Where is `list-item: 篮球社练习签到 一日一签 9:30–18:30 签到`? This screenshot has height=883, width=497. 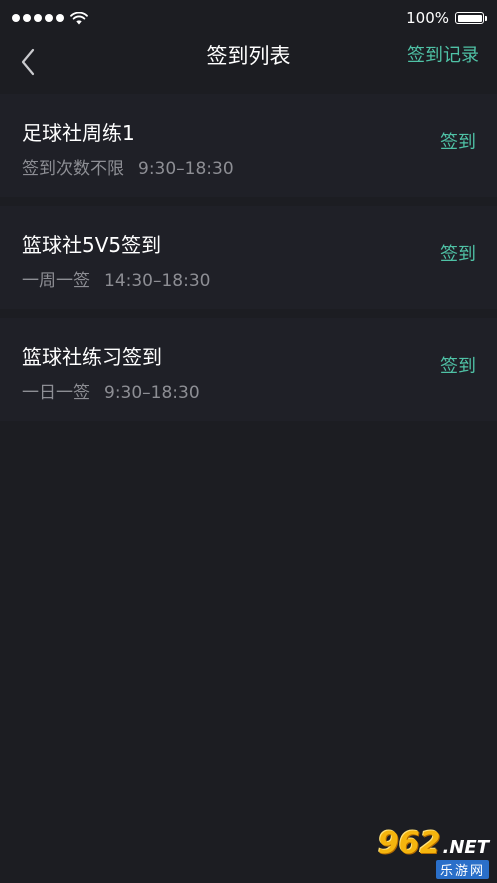
list-item: 篮球社练习签到 一日一签 9:30–18:30 签到 is located at coordinates (248, 369).